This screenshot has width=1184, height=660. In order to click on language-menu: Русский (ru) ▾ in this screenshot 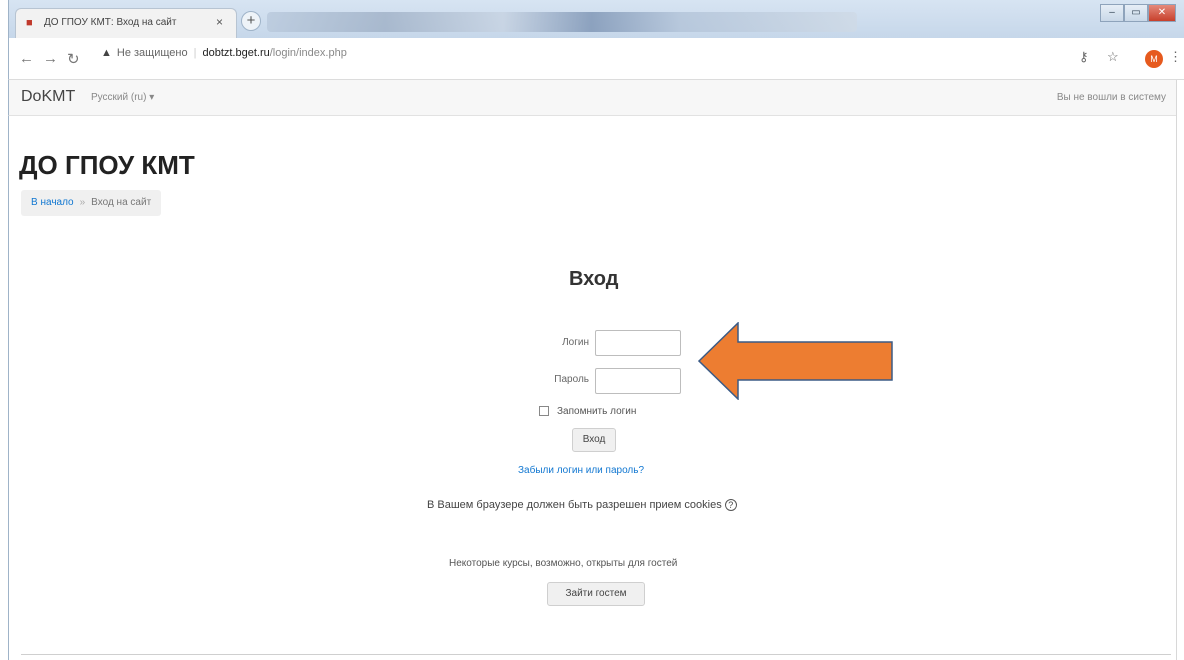, I will do `click(122, 97)`.